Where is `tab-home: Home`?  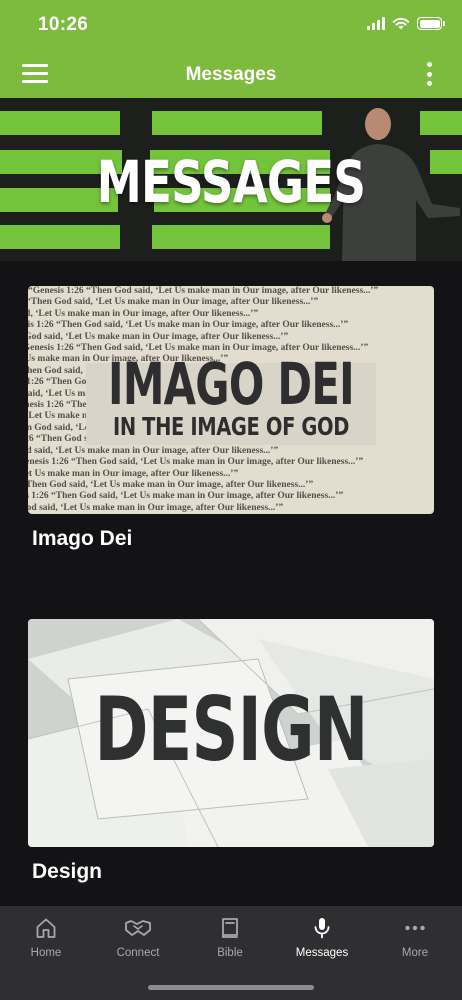 tab-home: Home is located at coordinates (46, 937).